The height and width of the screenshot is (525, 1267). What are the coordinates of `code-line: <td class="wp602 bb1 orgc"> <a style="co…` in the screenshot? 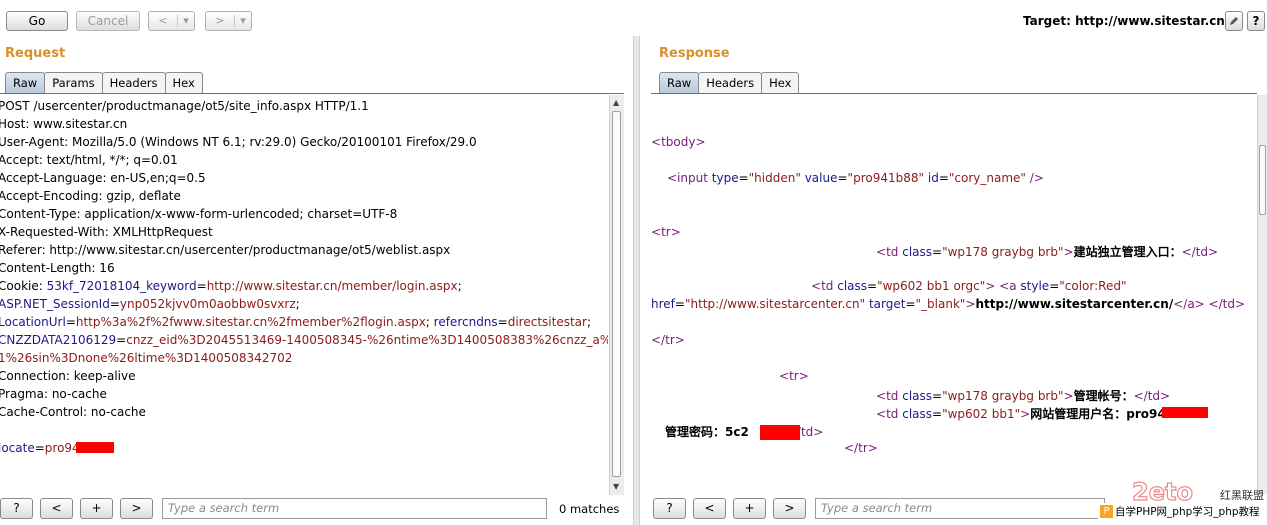 It's located at (969, 286).